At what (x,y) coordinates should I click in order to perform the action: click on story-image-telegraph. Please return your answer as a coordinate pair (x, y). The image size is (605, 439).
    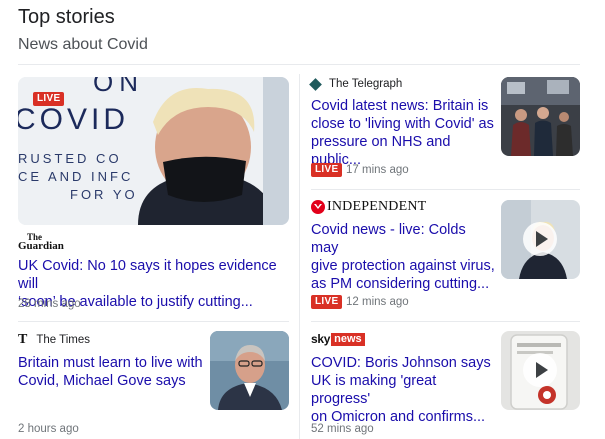
    Looking at the image, I should click on (540, 116).